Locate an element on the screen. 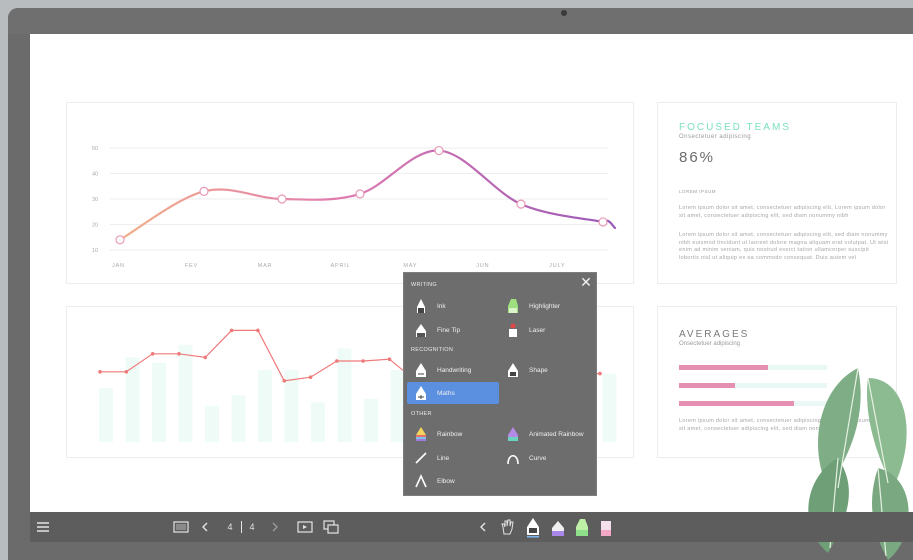  tool-laser: Laser is located at coordinates (545, 330).